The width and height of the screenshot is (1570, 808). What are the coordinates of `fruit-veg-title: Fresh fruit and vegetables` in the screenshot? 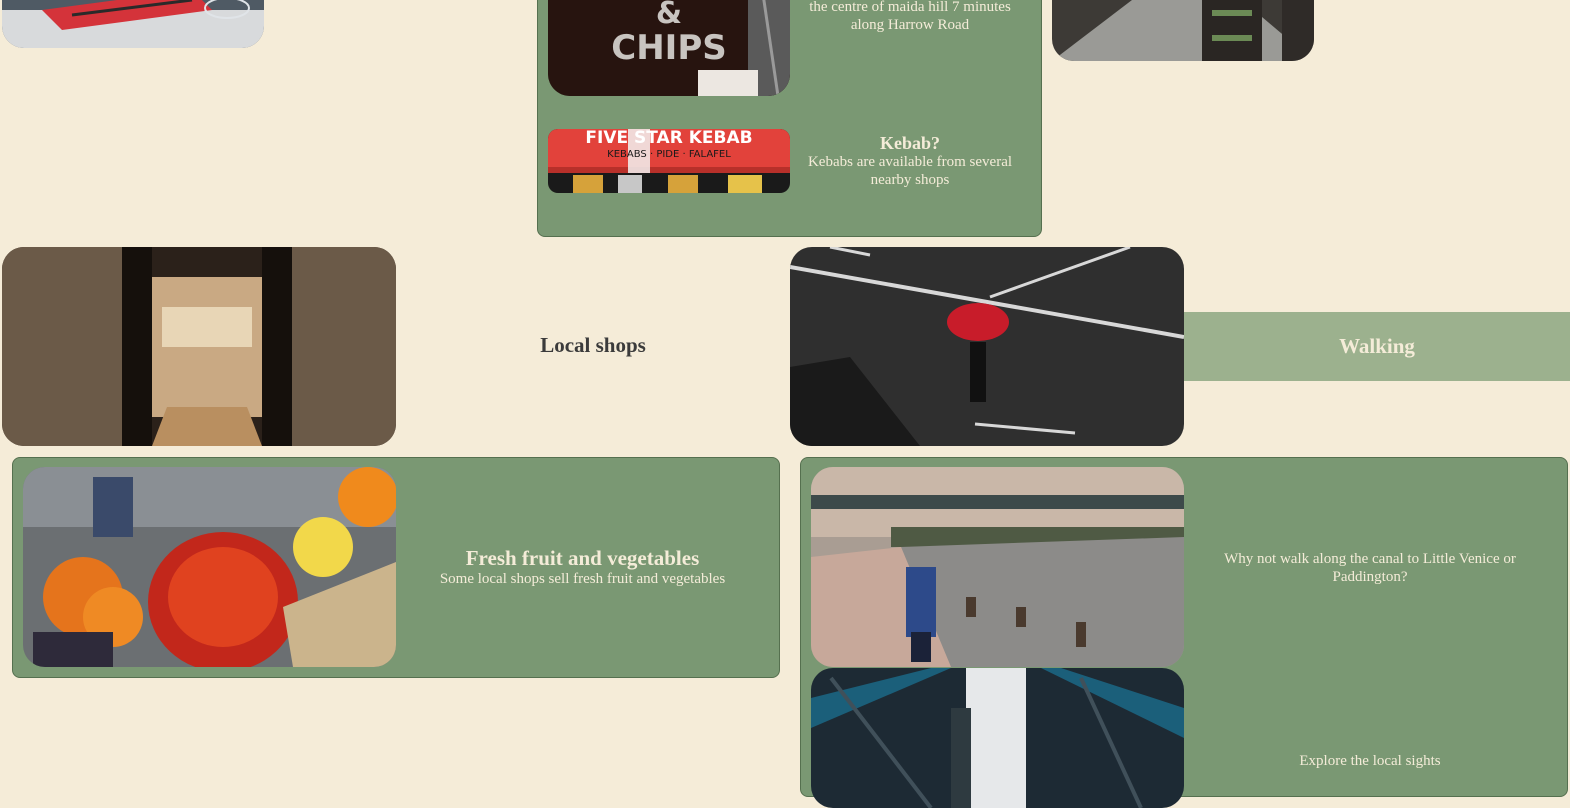 It's located at (582, 558).